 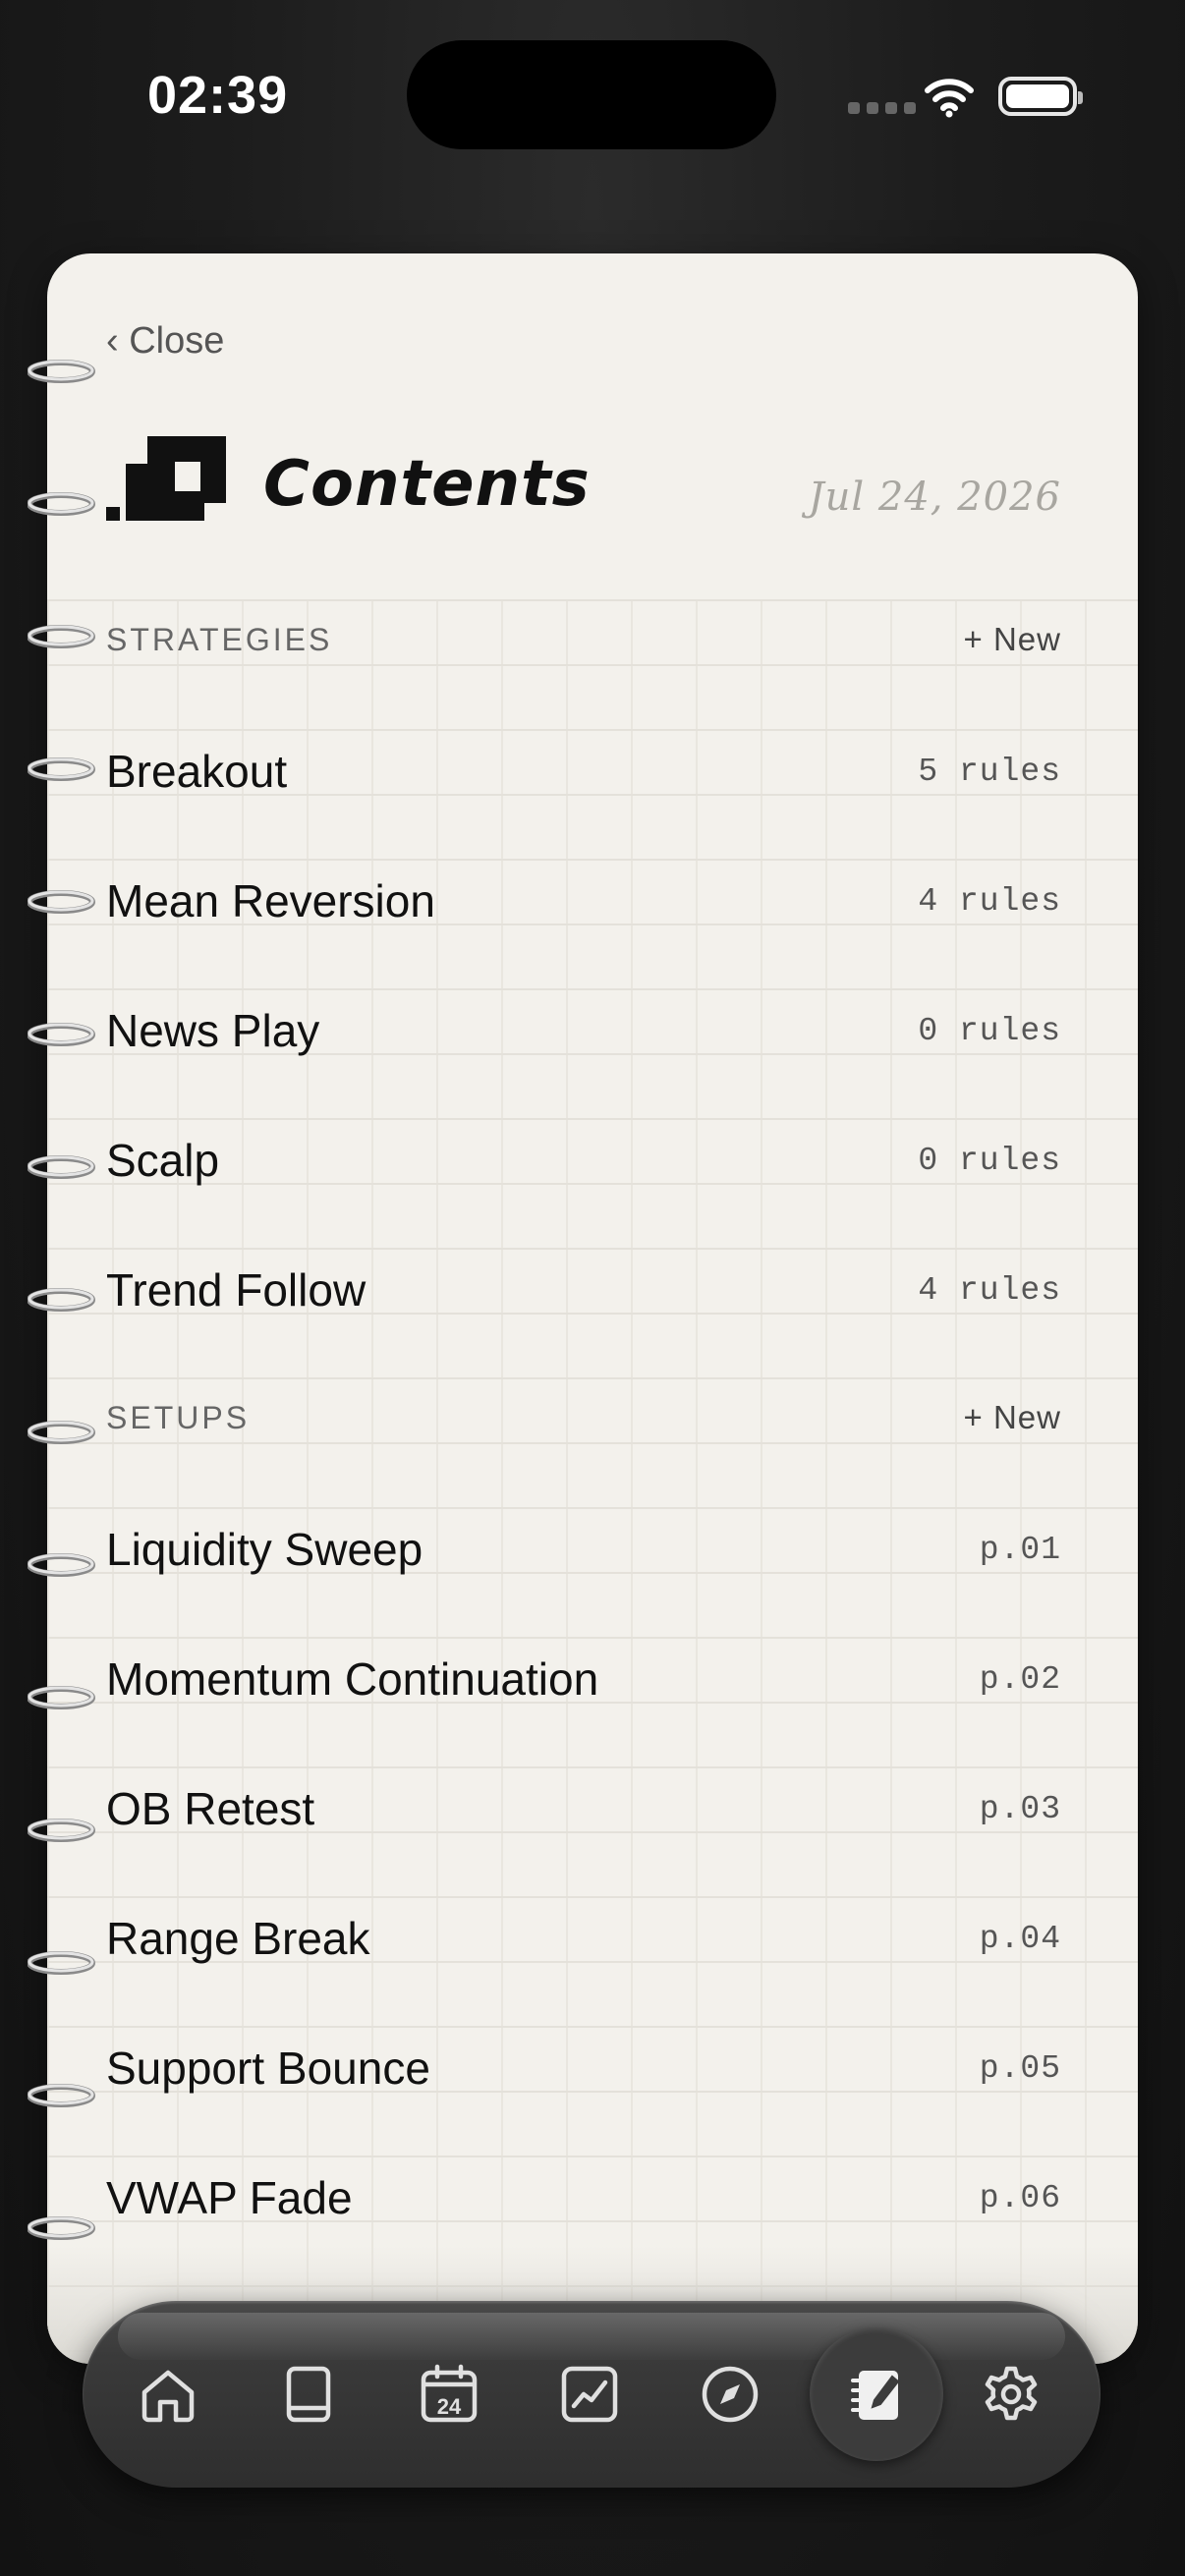 What do you see at coordinates (449, 2406) in the screenshot?
I see `calendar-day-label: 24` at bounding box center [449, 2406].